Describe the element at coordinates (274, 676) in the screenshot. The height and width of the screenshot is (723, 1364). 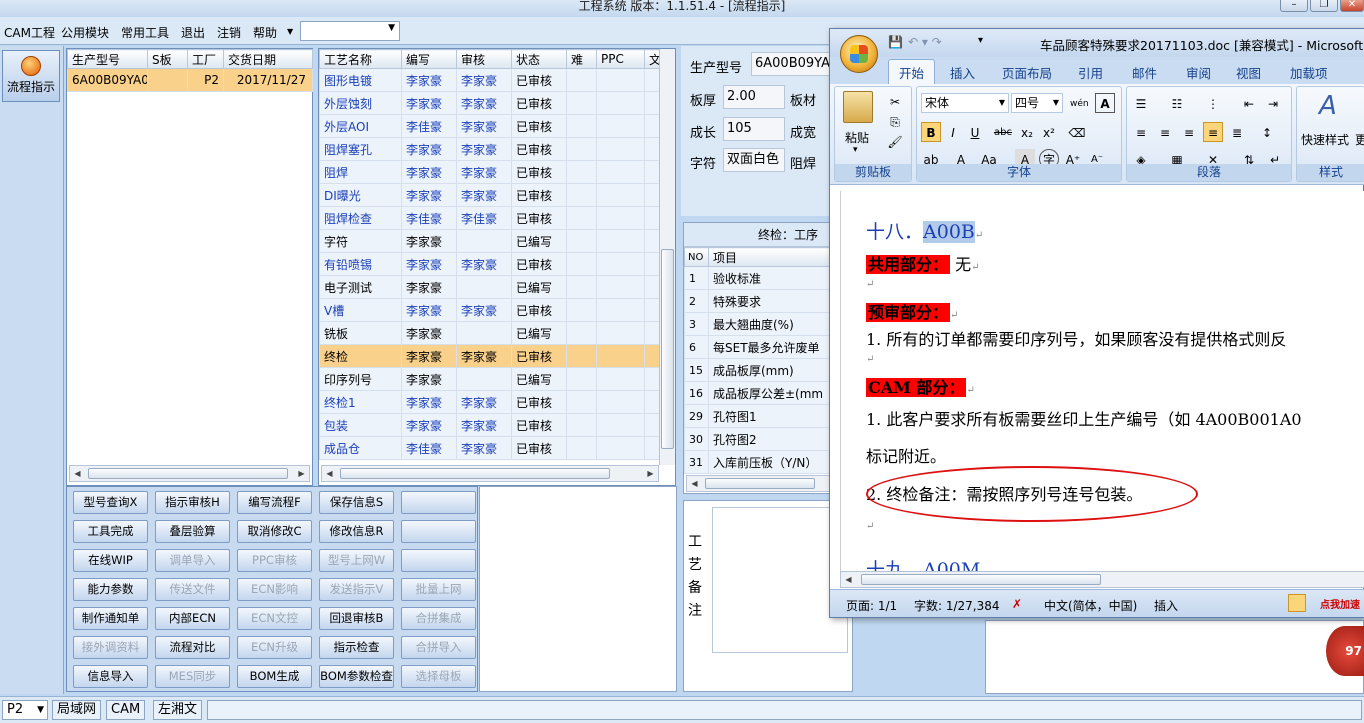
I see `function-button: BOM生成` at that location.